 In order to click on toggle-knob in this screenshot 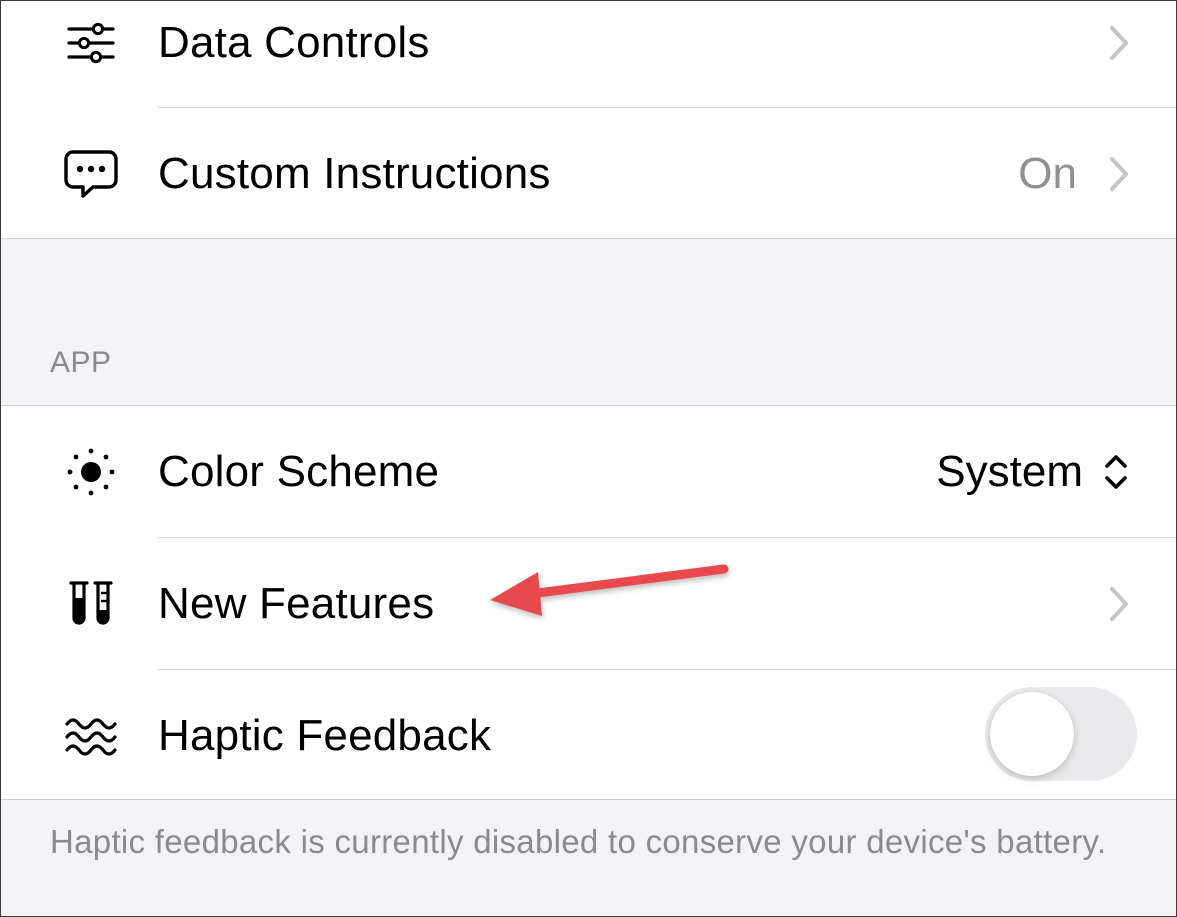, I will do `click(1032, 734)`.